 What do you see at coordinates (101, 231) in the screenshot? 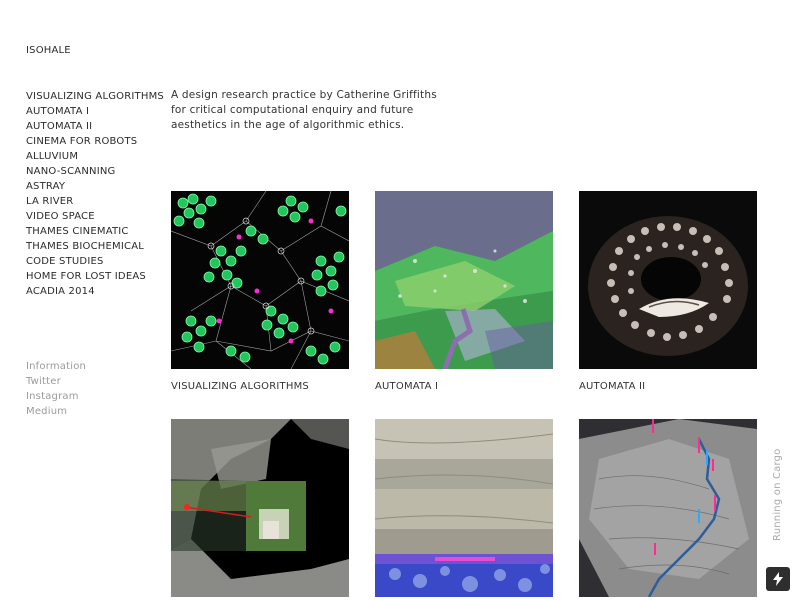
I see `nav-item-thames-cinematic: THAMES CINEMATIC` at bounding box center [101, 231].